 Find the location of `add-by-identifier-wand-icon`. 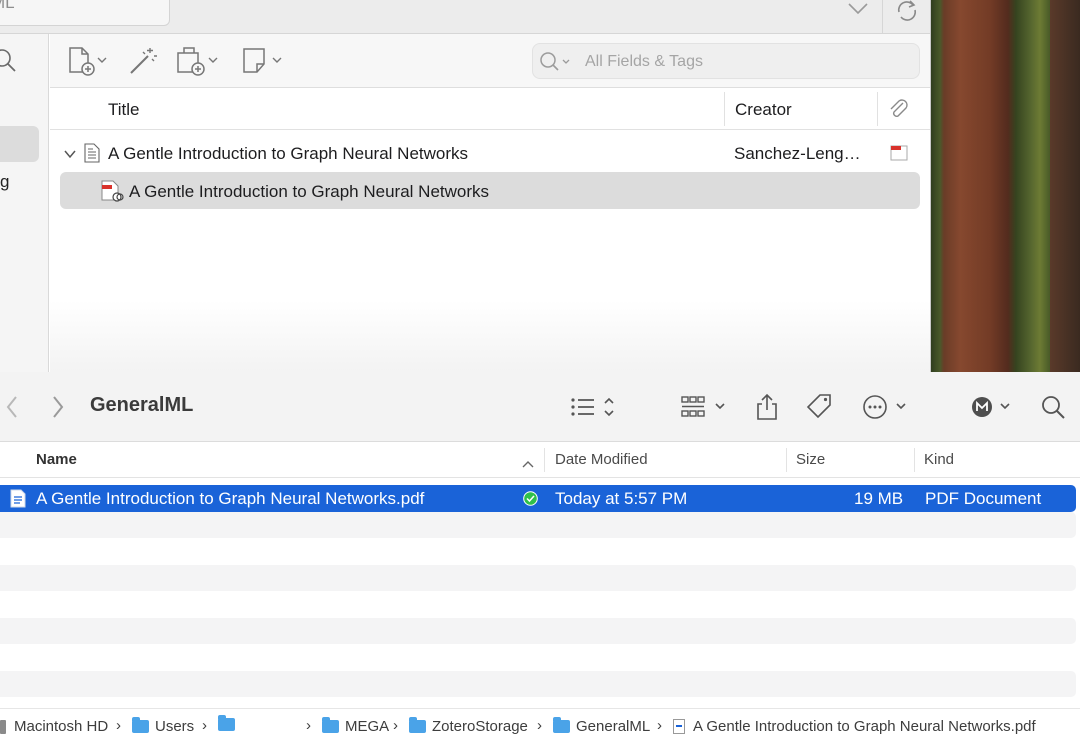

add-by-identifier-wand-icon is located at coordinates (143, 61).